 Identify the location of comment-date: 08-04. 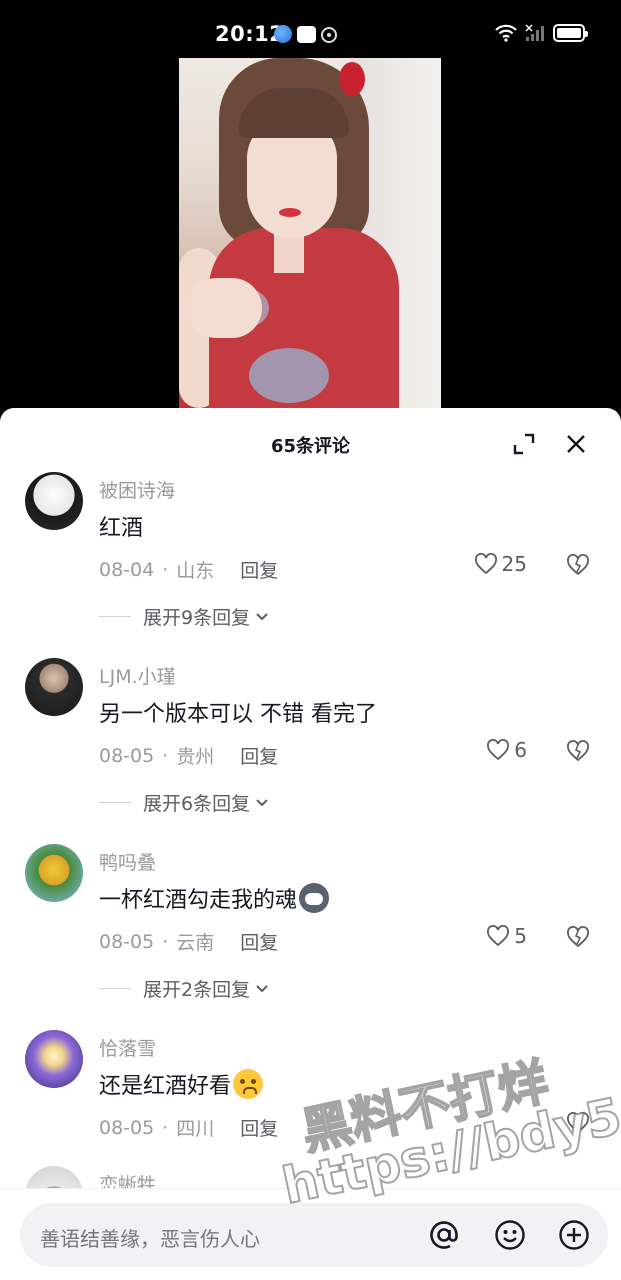
(127, 569).